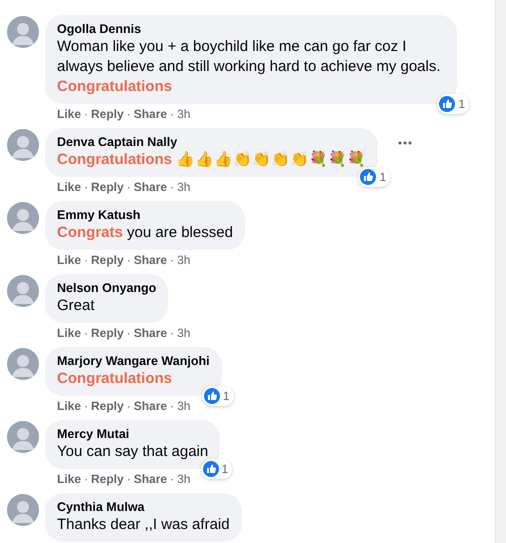  What do you see at coordinates (249, 57) in the screenshot?
I see `comment-text: Woman like you + a boychild like me can go far coz I always believe and still working hard to achieve my goals.` at bounding box center [249, 57].